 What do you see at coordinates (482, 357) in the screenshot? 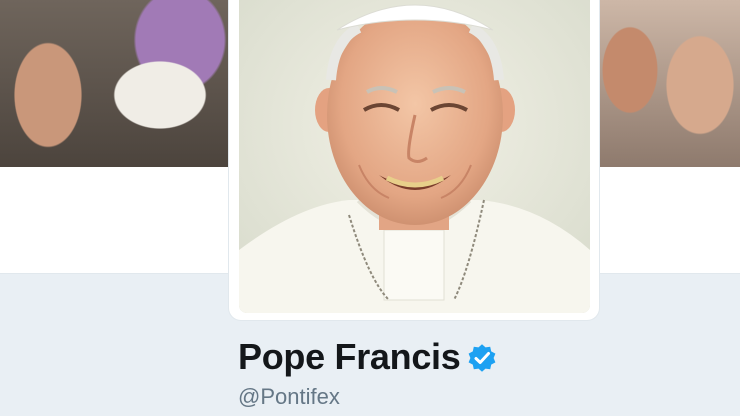
I see `verified-badge-icon` at bounding box center [482, 357].